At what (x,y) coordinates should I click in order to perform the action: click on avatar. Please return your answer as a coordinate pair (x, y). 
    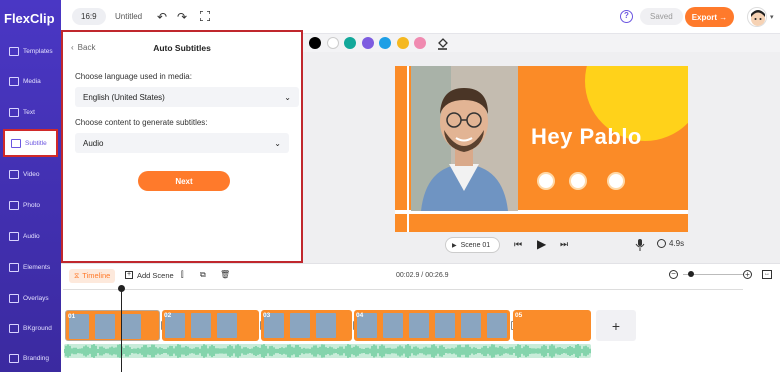
    Looking at the image, I should click on (757, 17).